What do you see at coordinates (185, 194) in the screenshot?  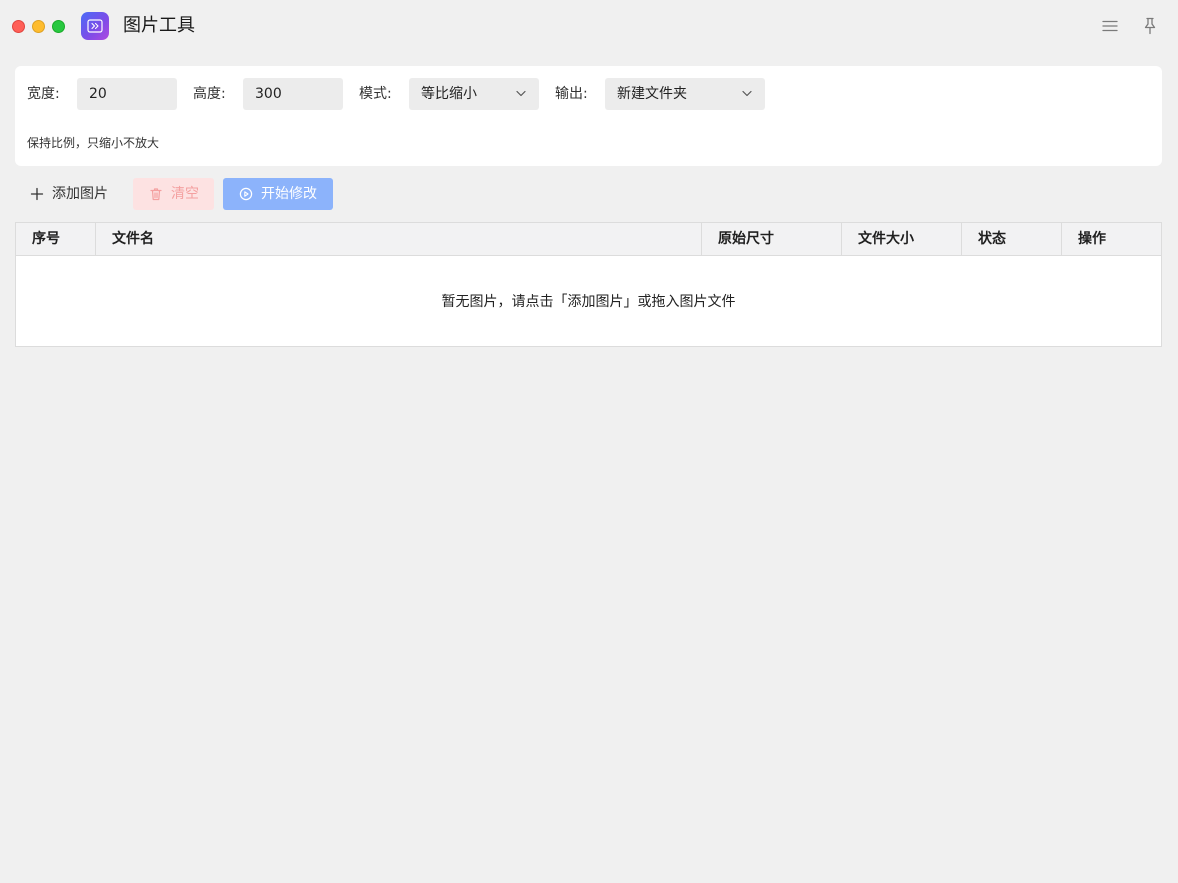 I see `clear-label: 清空` at bounding box center [185, 194].